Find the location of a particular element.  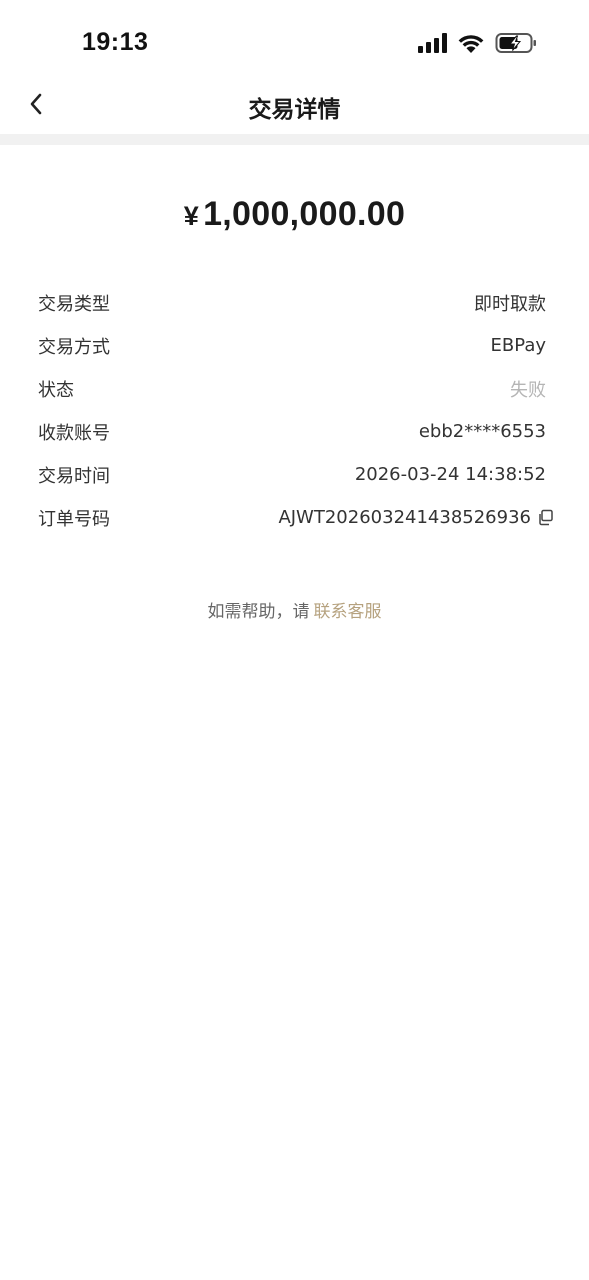

status-icons is located at coordinates (477, 43).